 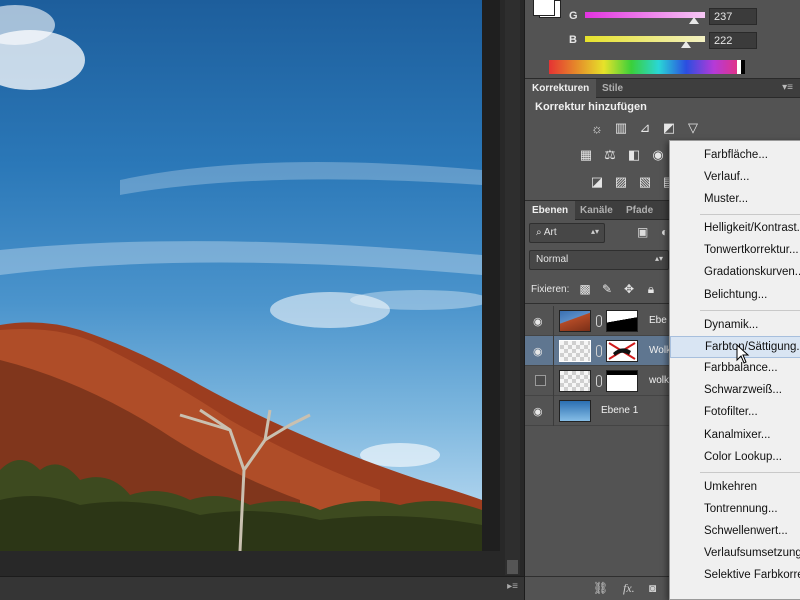 What do you see at coordinates (550, 210) in the screenshot?
I see `tab-ebenen: Ebenen` at bounding box center [550, 210].